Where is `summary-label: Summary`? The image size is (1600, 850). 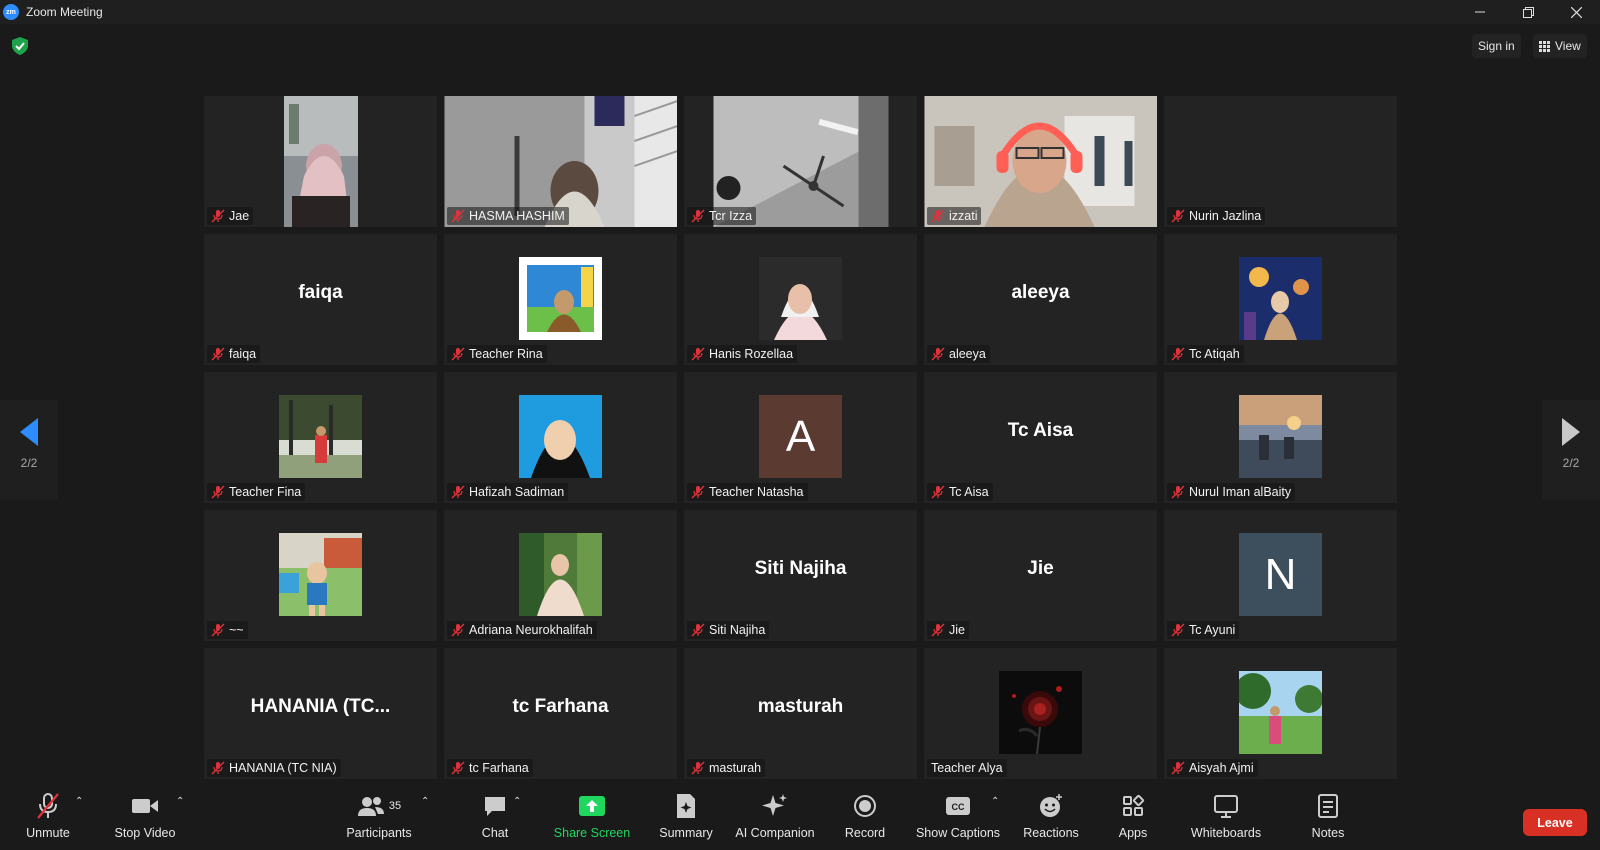
summary-label: Summary is located at coordinates (686, 833).